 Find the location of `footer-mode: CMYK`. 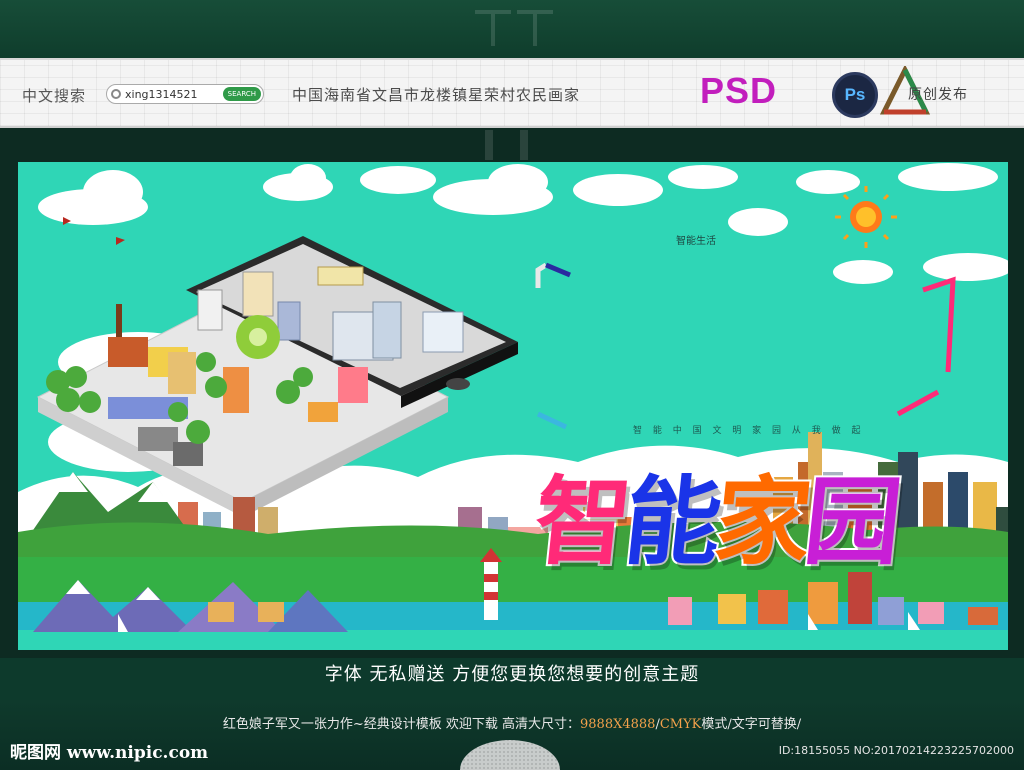

footer-mode: CMYK is located at coordinates (680, 724).